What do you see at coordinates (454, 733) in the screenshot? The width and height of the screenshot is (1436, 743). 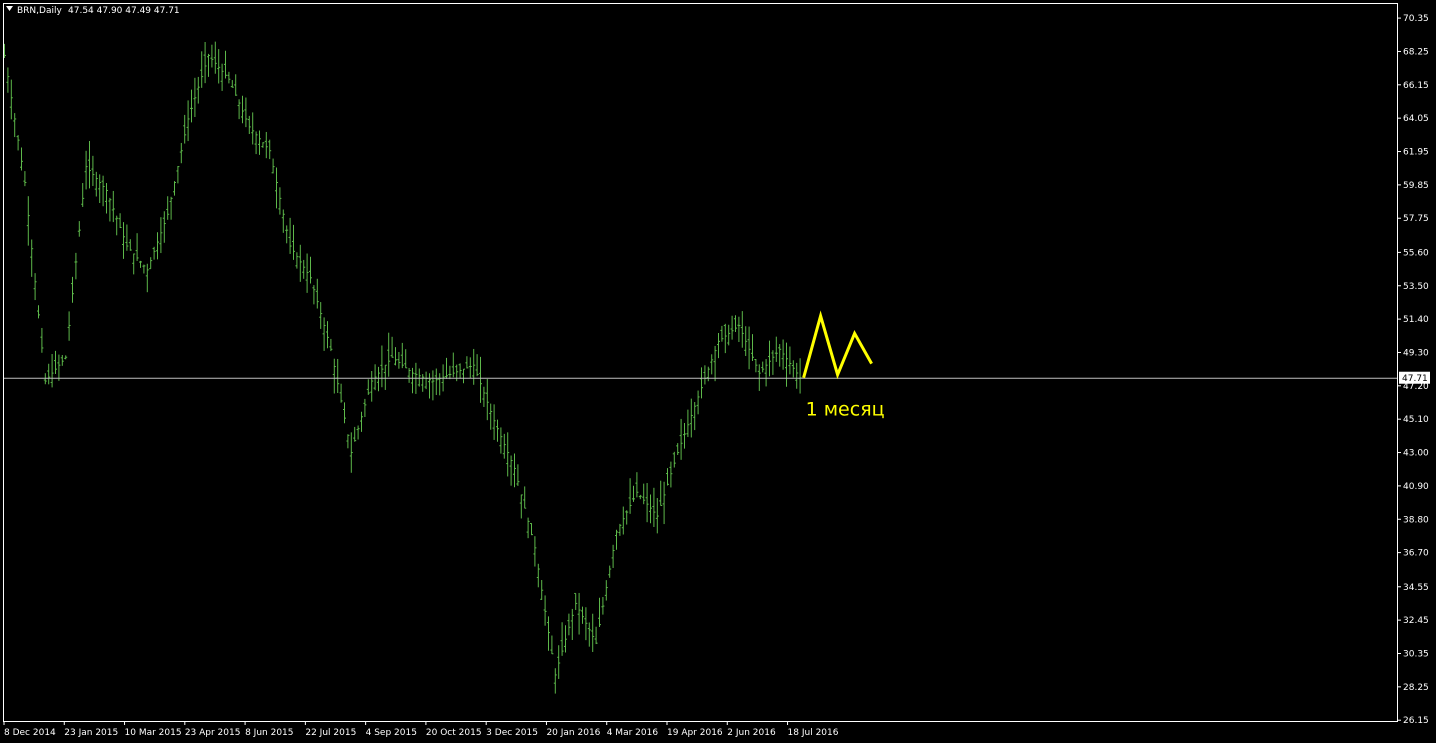 I see `time-tick-label: 20 Oct 2015` at bounding box center [454, 733].